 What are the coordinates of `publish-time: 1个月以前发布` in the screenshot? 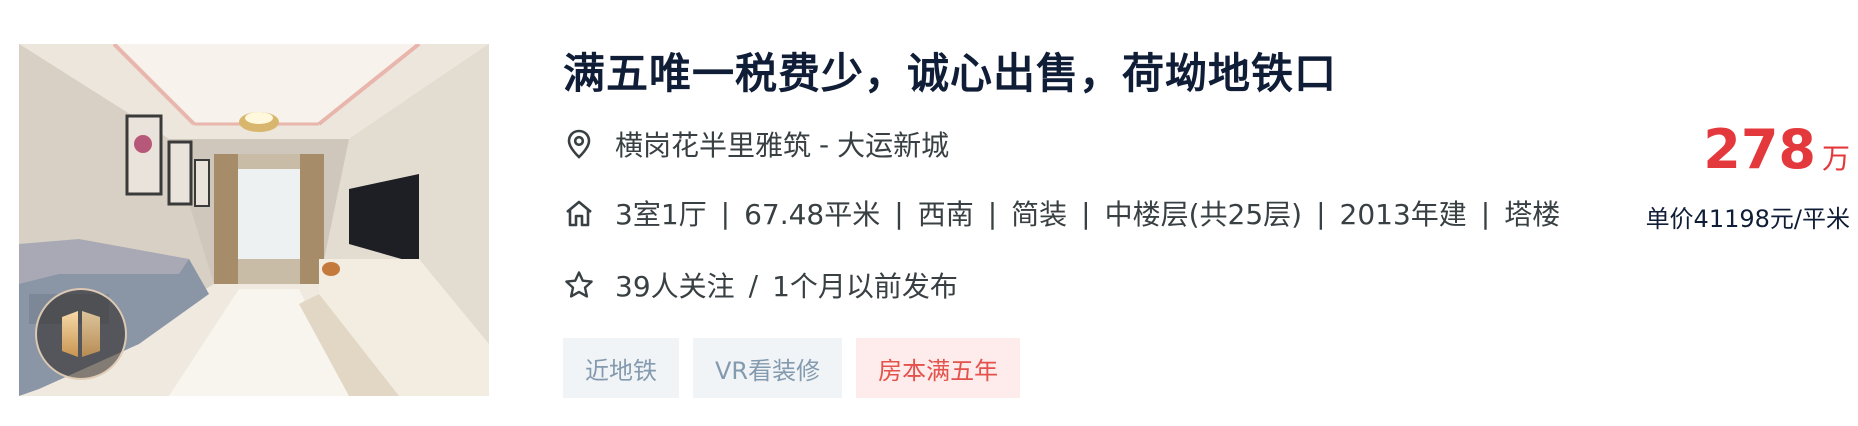 It's located at (865, 286).